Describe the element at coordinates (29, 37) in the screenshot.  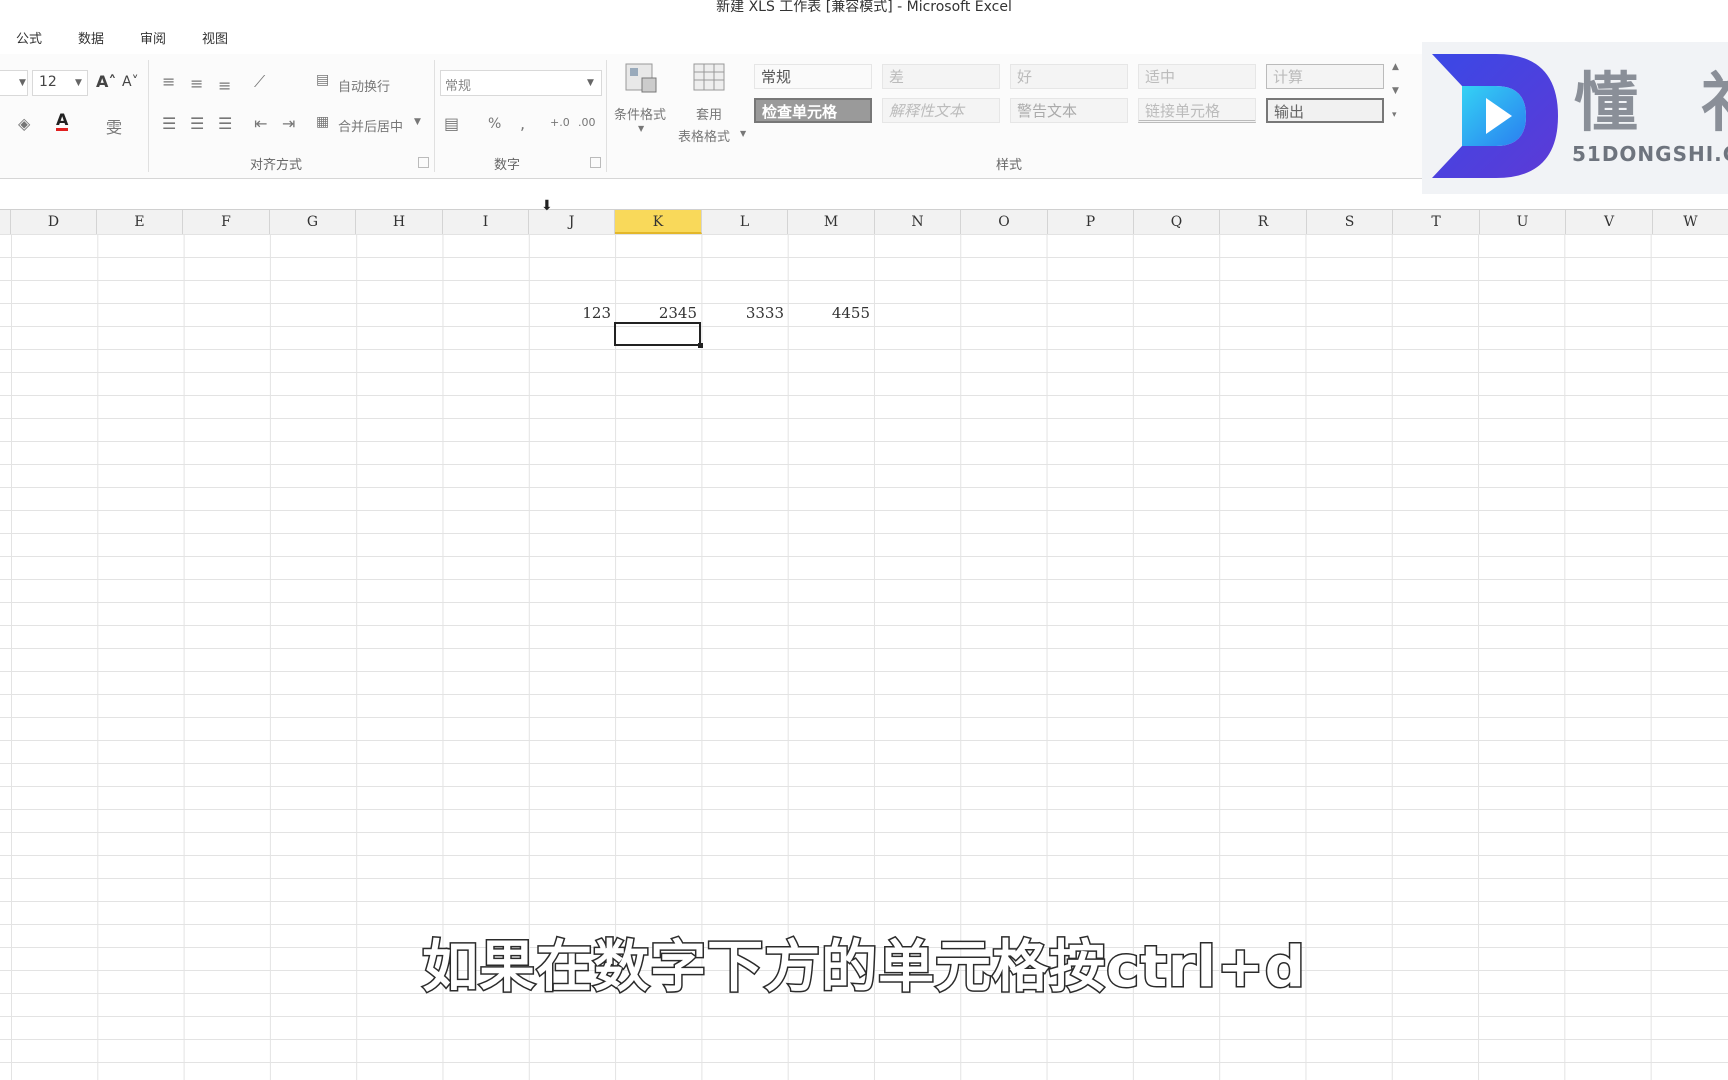
I see `menu-formulas: 公式` at that location.